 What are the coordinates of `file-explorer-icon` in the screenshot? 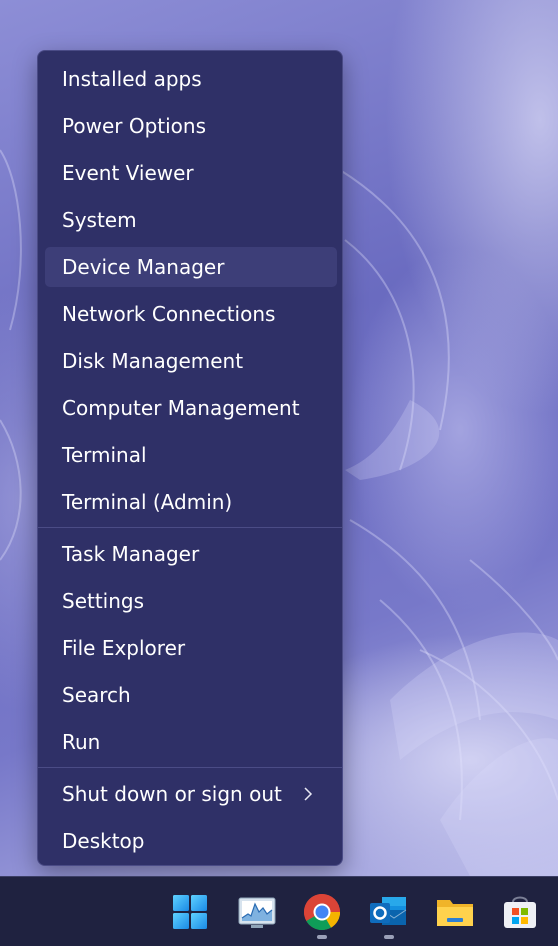 It's located at (455, 912).